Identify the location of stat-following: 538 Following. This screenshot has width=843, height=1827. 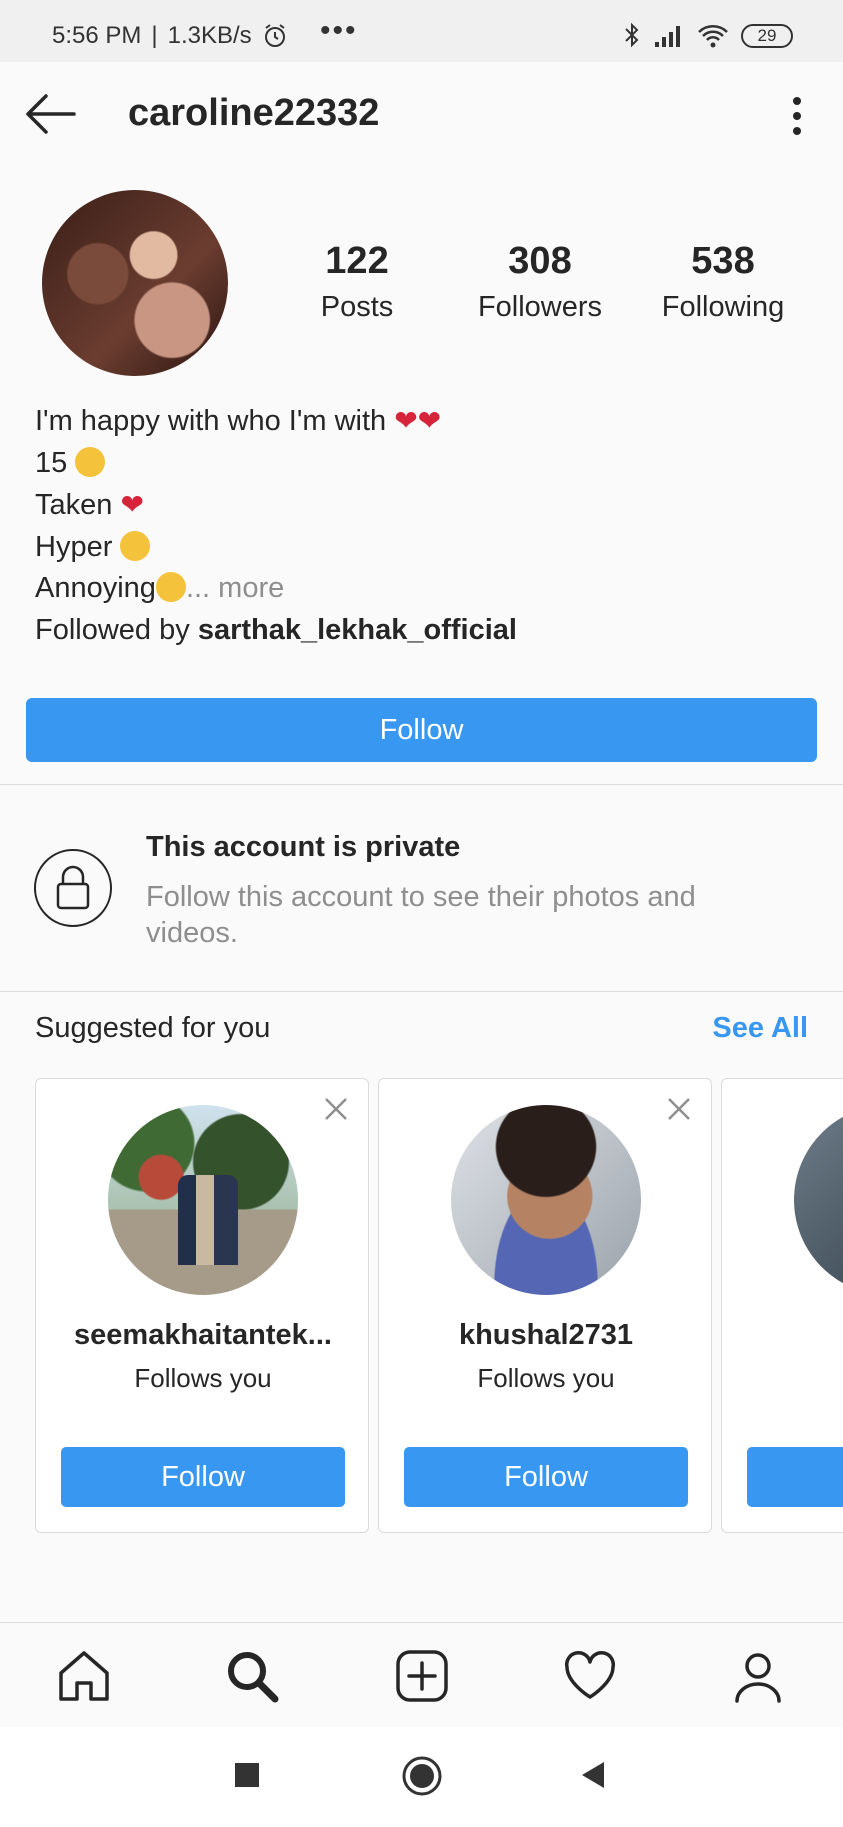
(723, 282).